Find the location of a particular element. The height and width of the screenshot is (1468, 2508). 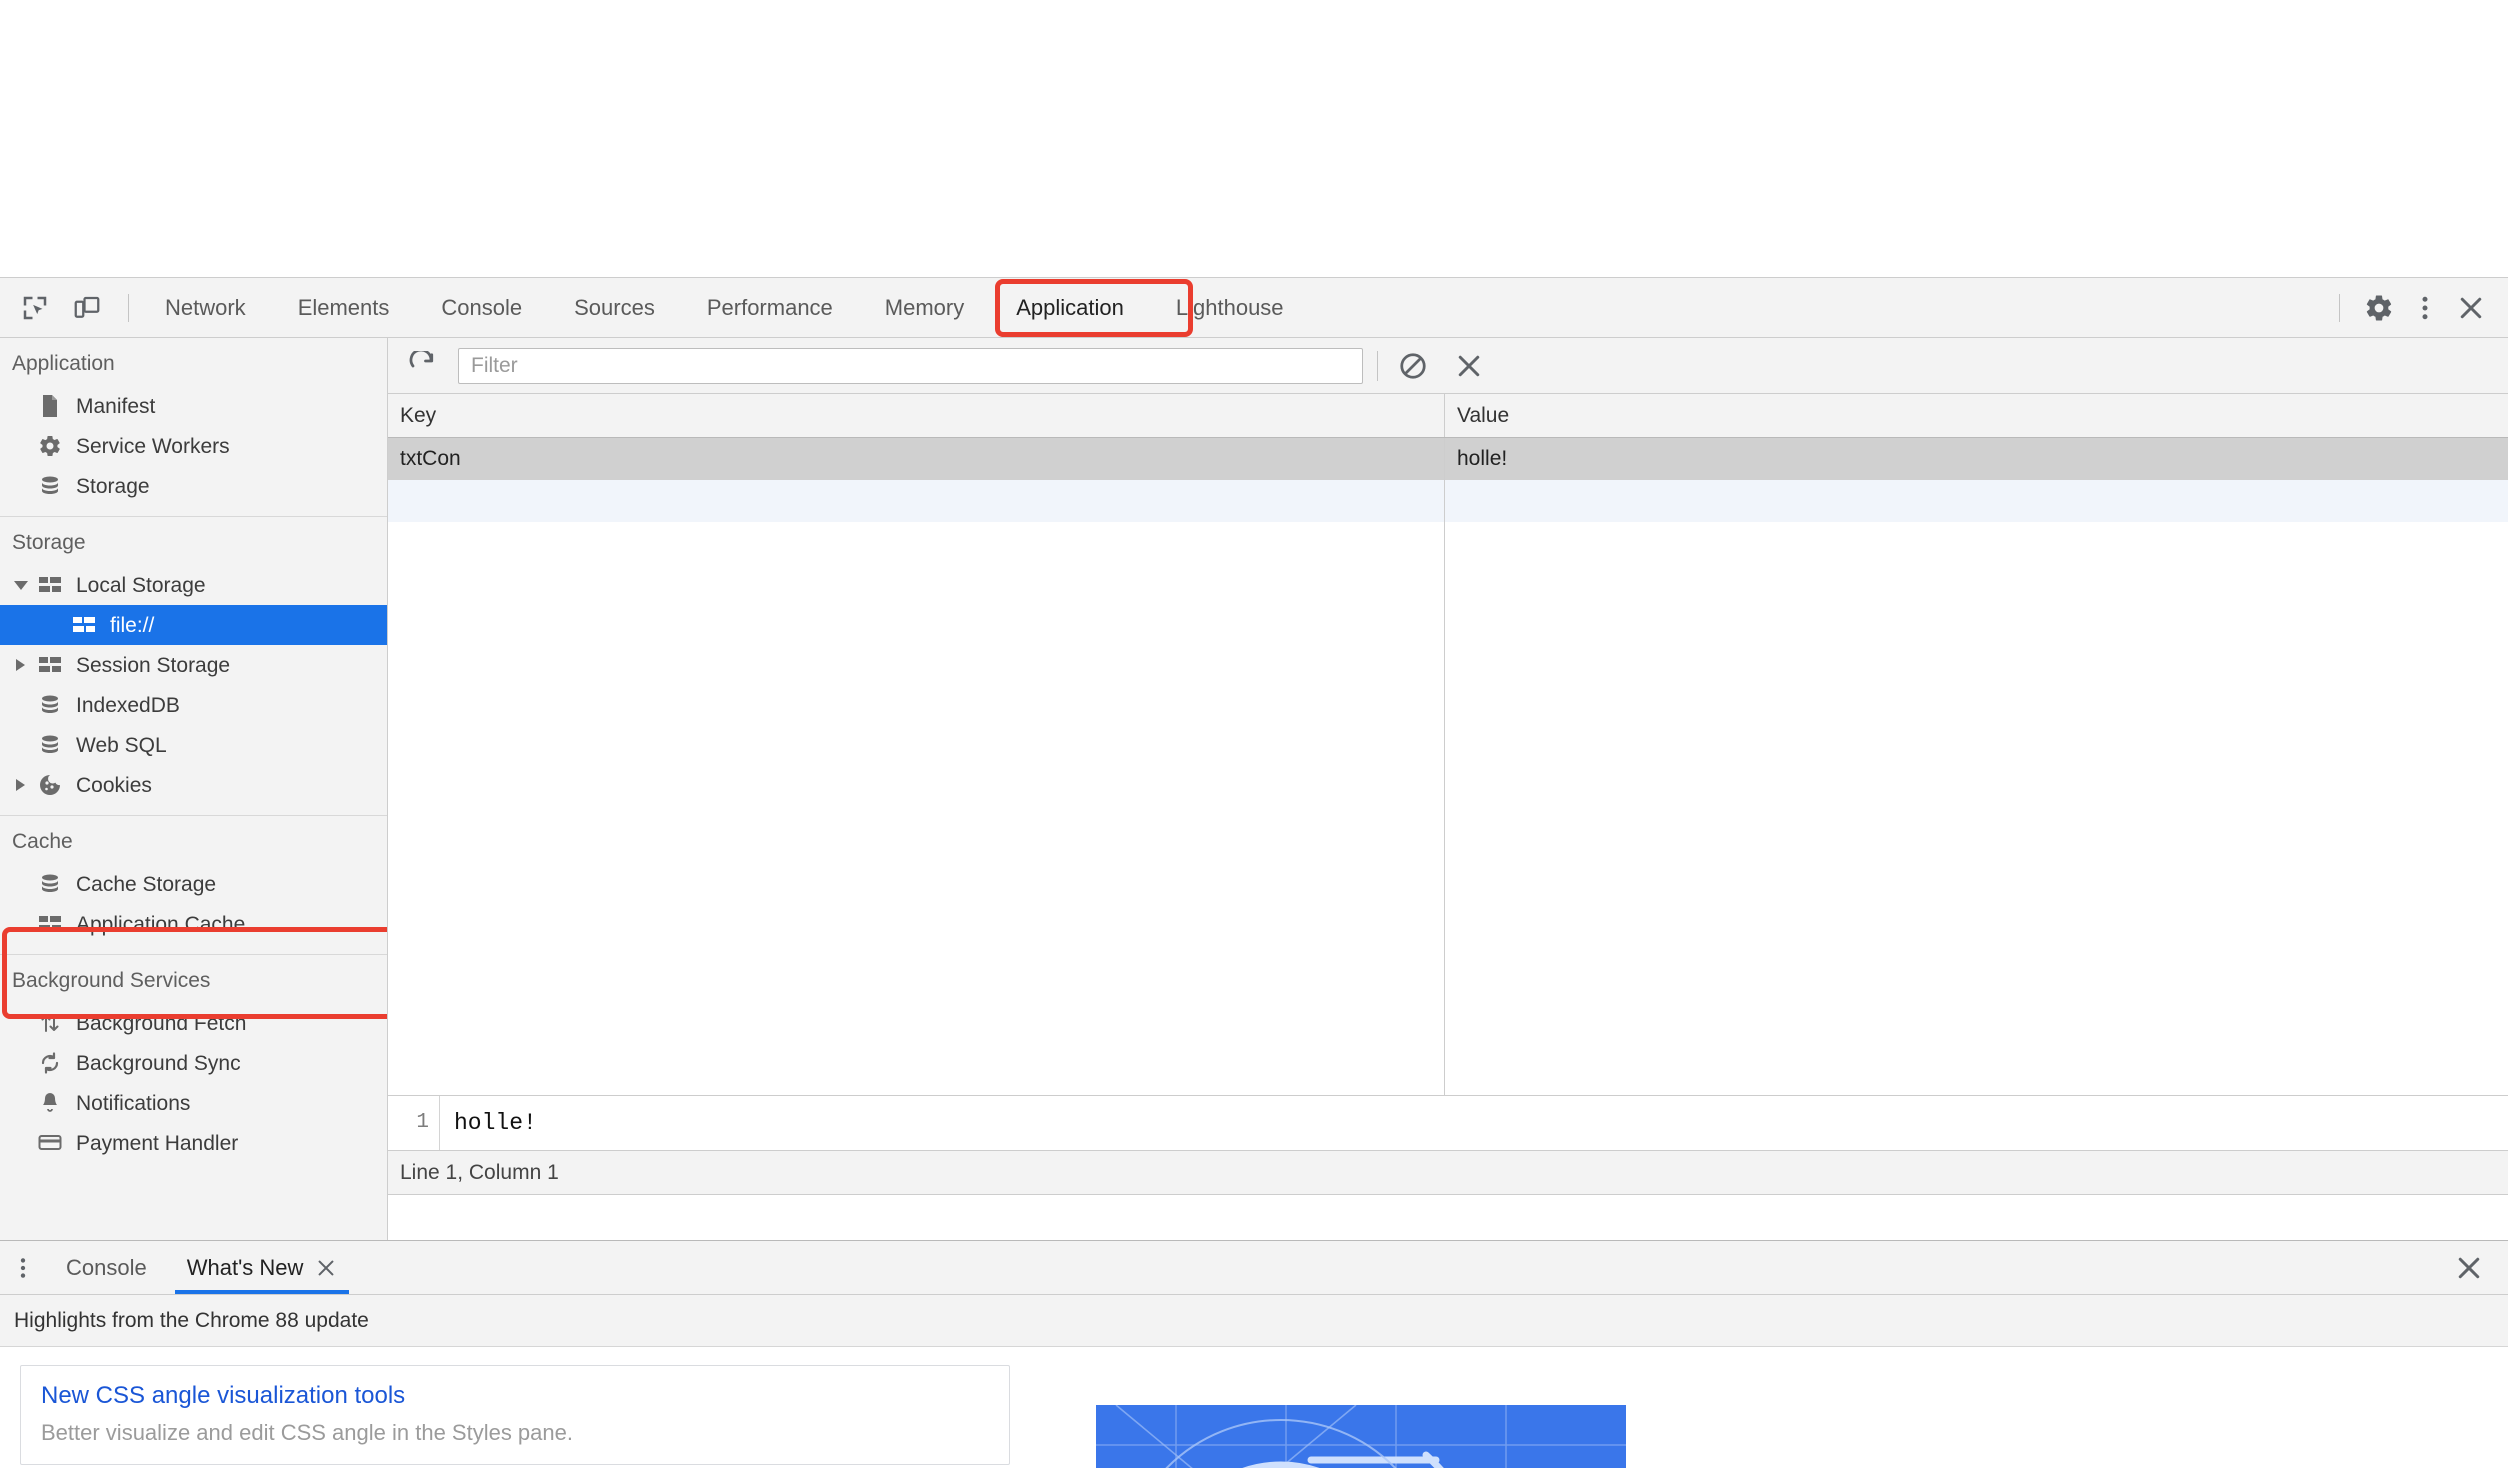

cell-key-empty is located at coordinates (916, 501).